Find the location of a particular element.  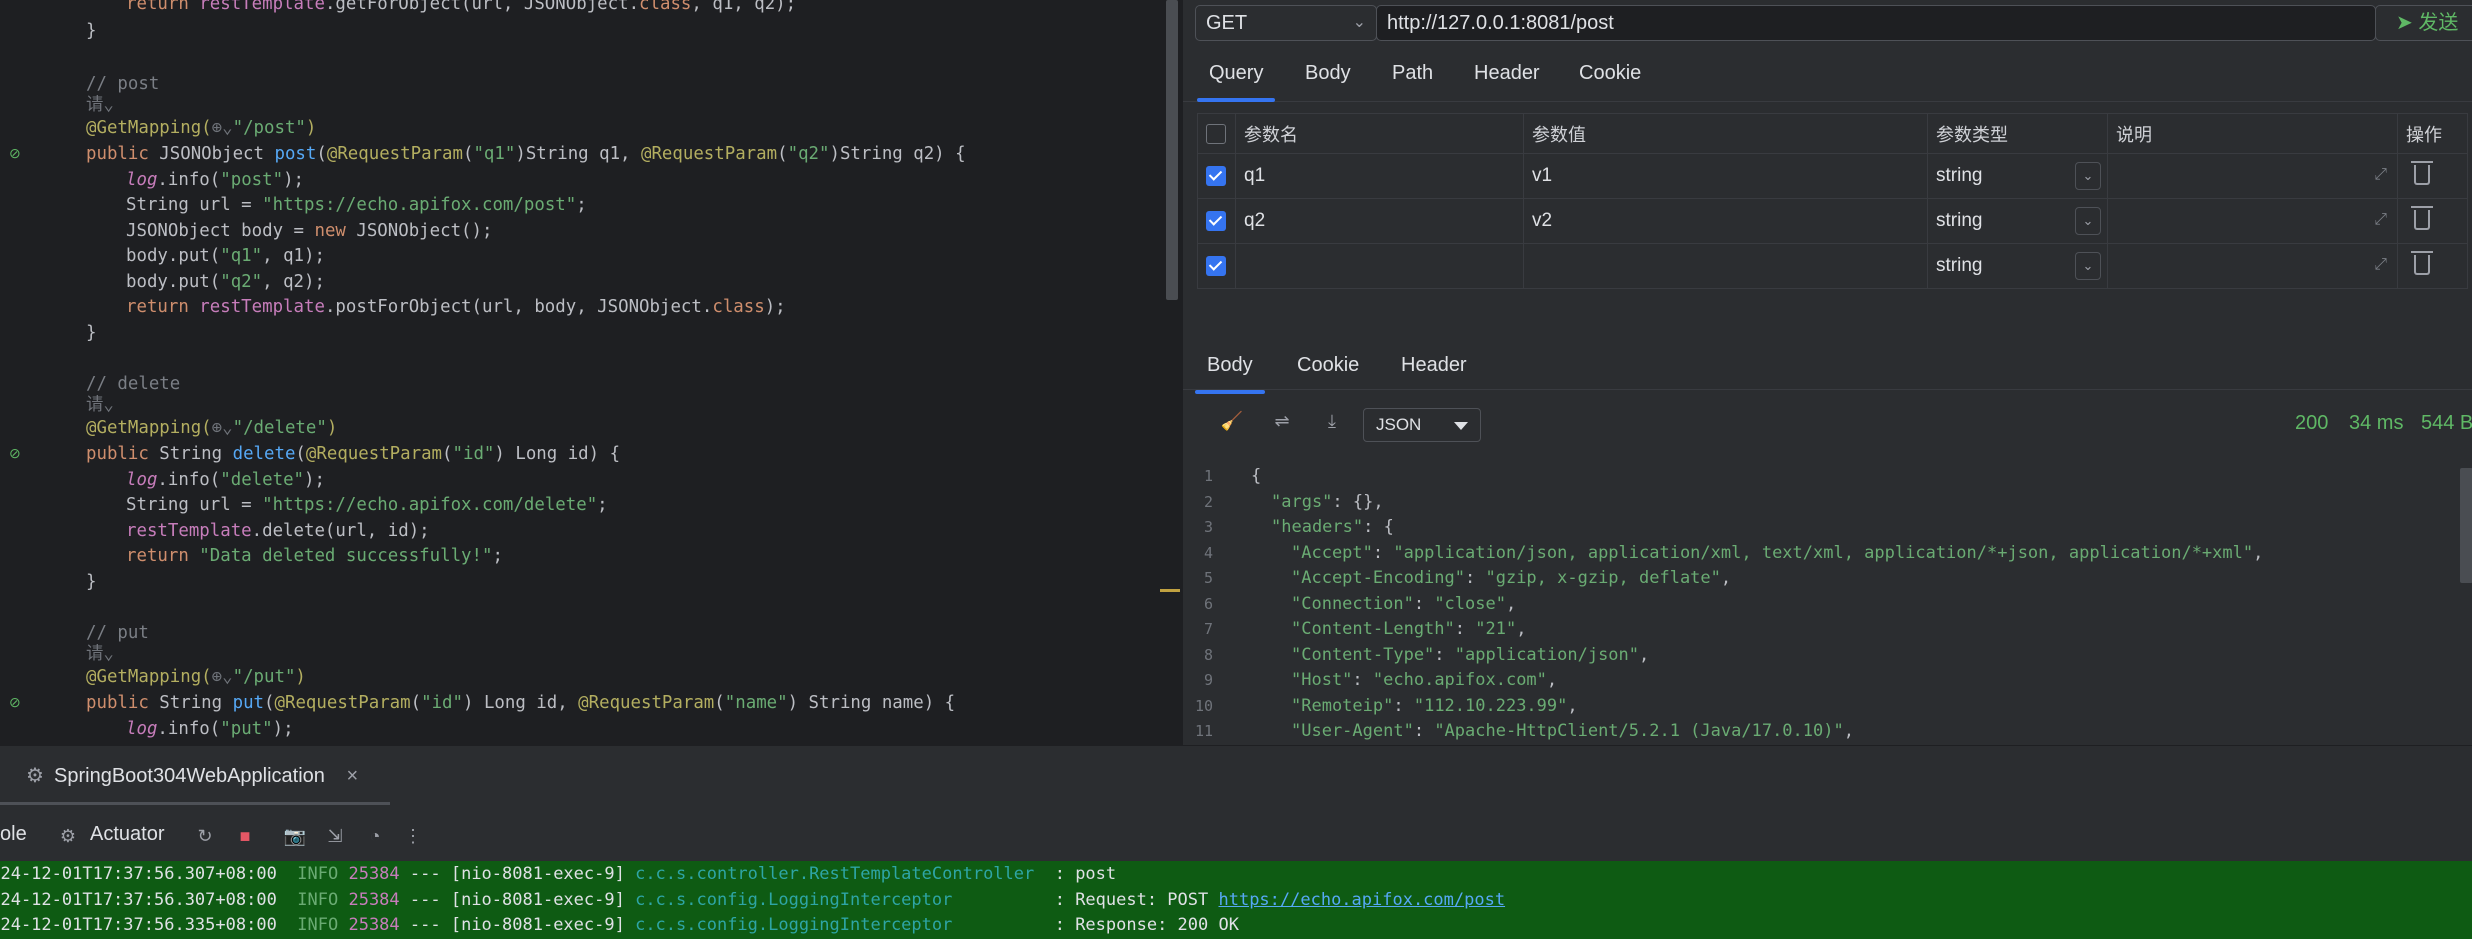

param-name-field: q1 is located at coordinates (1379, 176).